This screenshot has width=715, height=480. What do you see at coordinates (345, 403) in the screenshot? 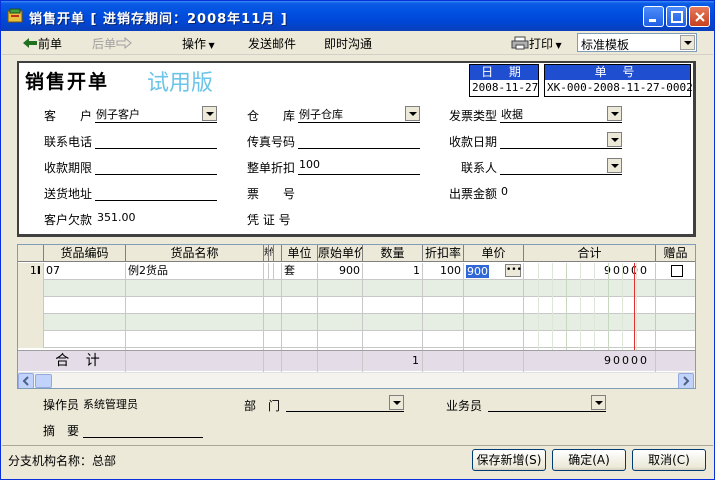
I see `department-select` at bounding box center [345, 403].